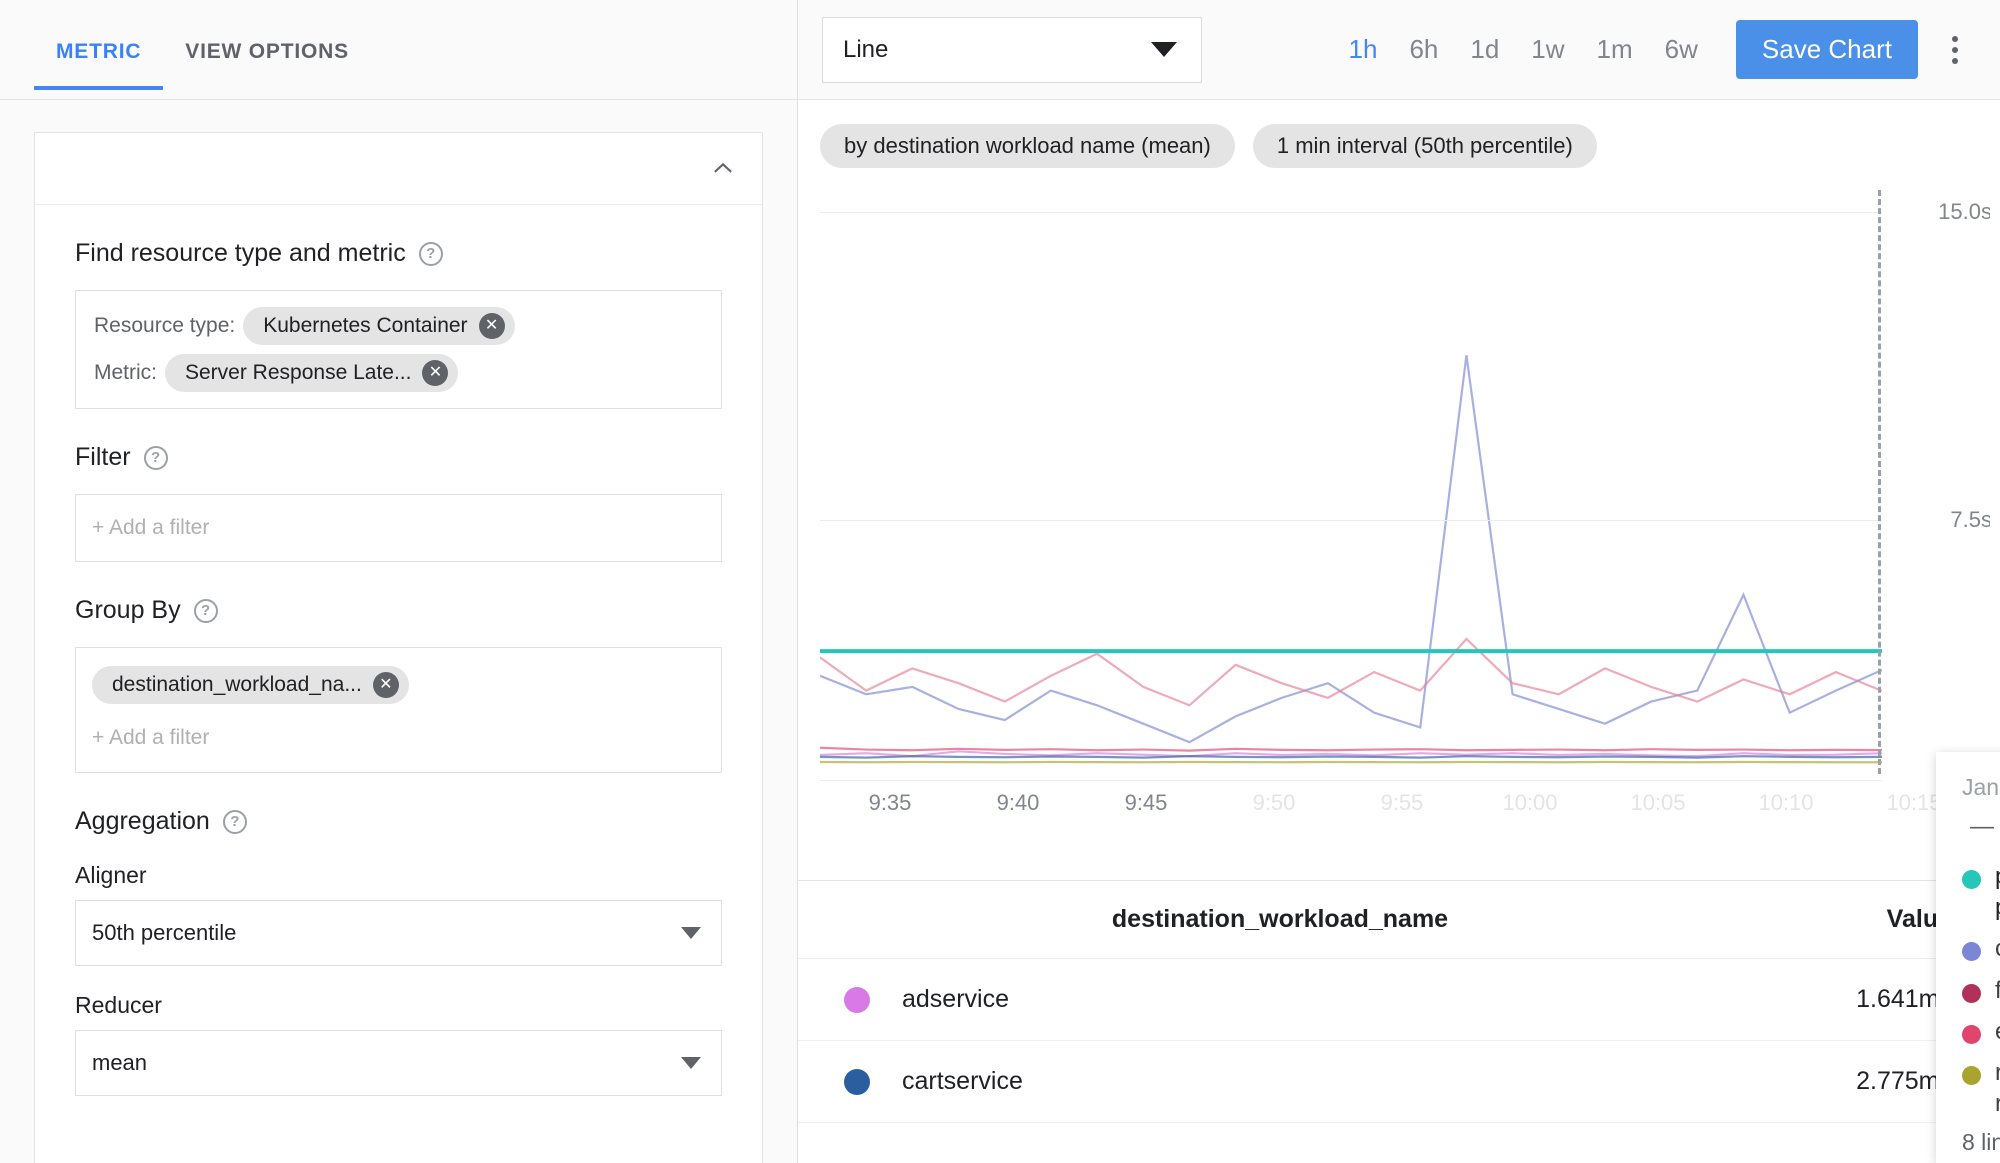  I want to click on x-tick-label: 10:15, so click(1914, 802).